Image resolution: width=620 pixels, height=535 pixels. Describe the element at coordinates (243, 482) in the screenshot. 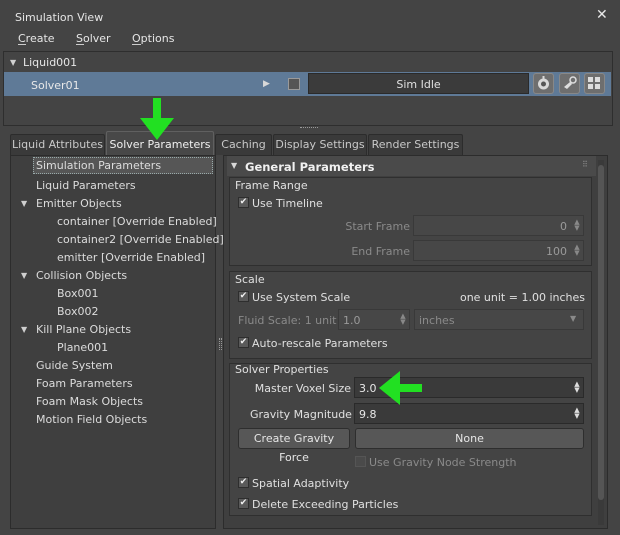

I see `spatial-adaptivity-checkbox: ✔` at that location.